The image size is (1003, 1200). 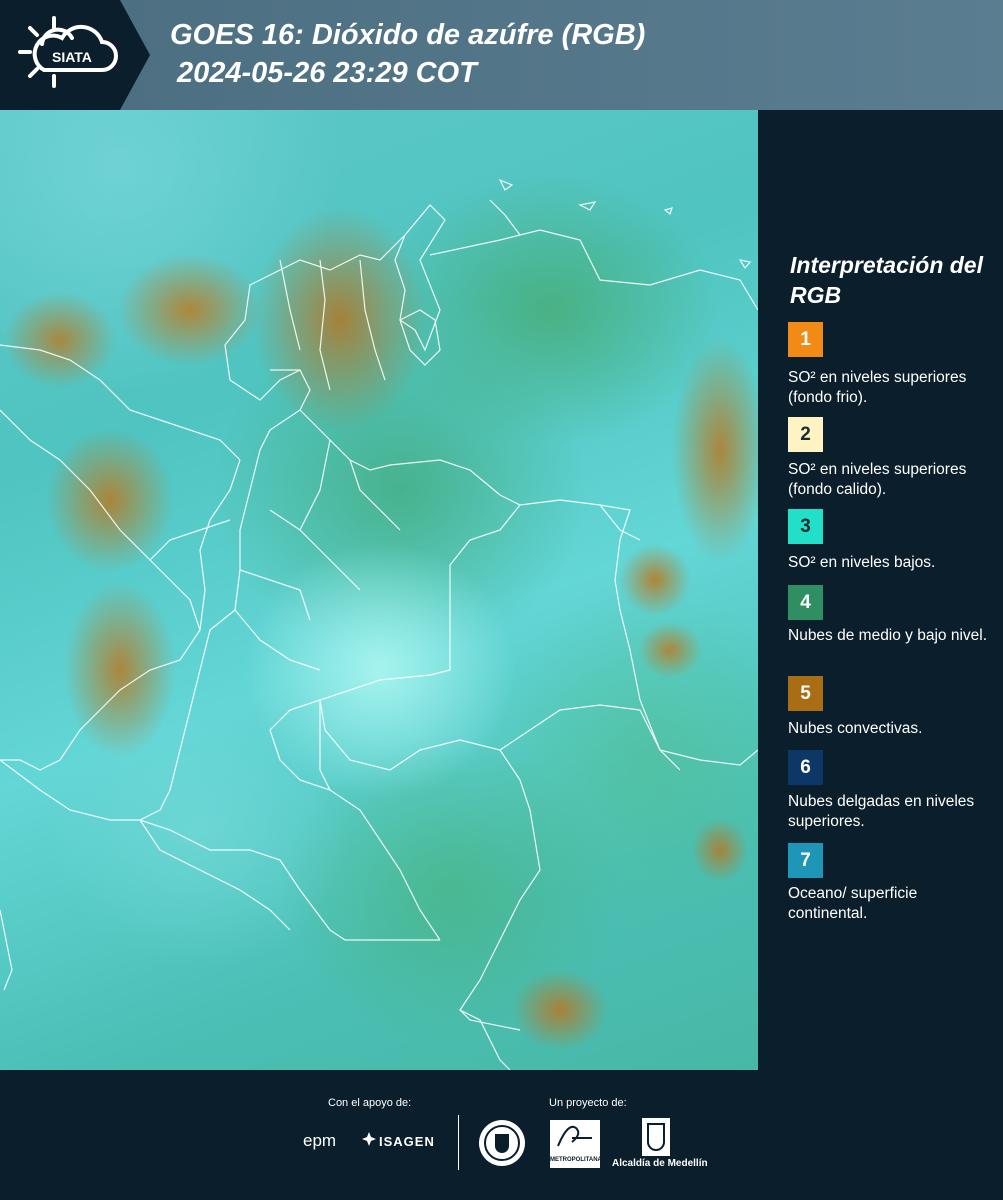 What do you see at coordinates (327, 73) in the screenshot?
I see `page-timestamp: 2024-05-26 23:29 COT` at bounding box center [327, 73].